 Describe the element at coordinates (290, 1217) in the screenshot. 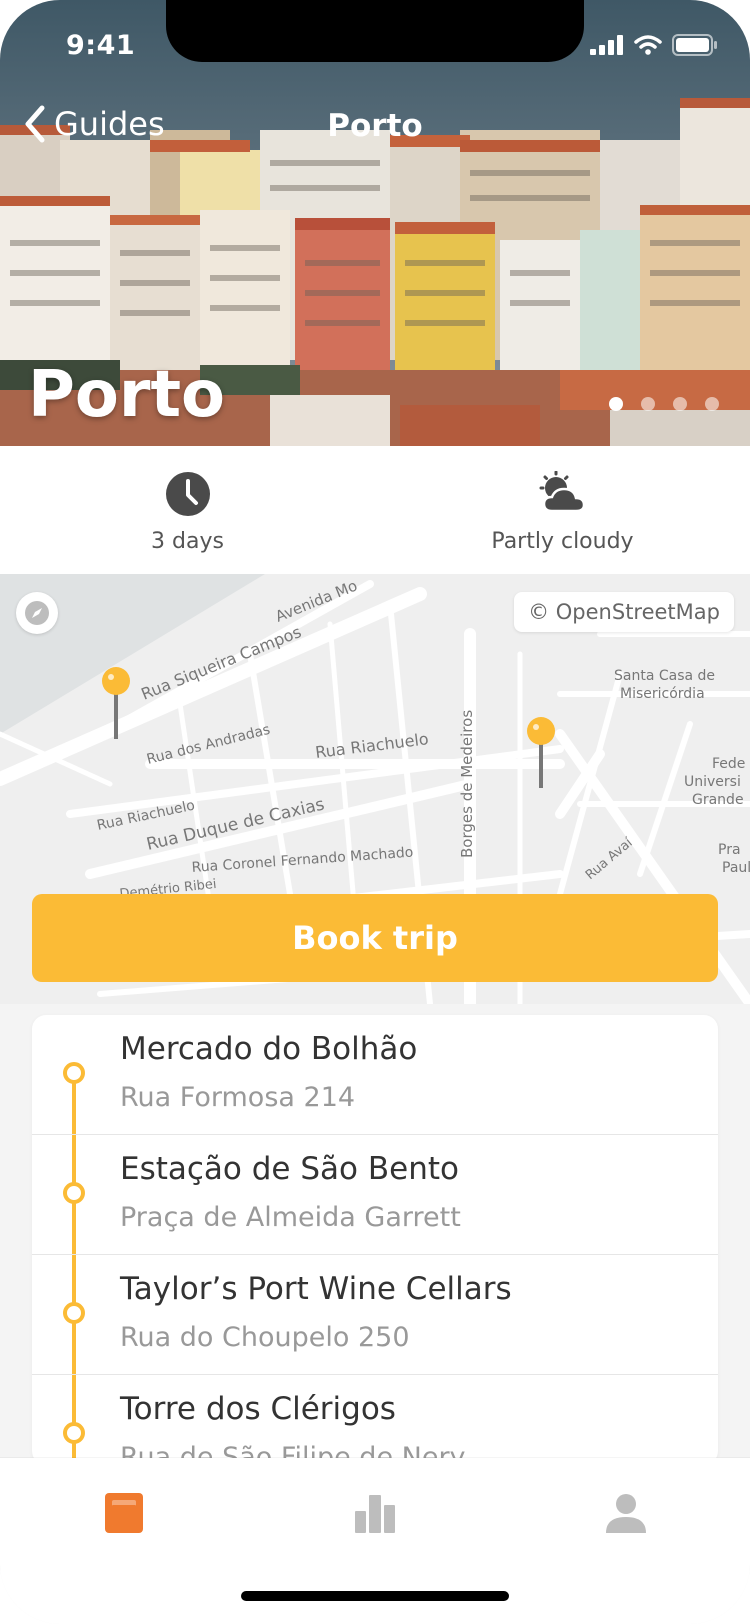

I see `stop-address: Praça de Almeida Garrett` at that location.